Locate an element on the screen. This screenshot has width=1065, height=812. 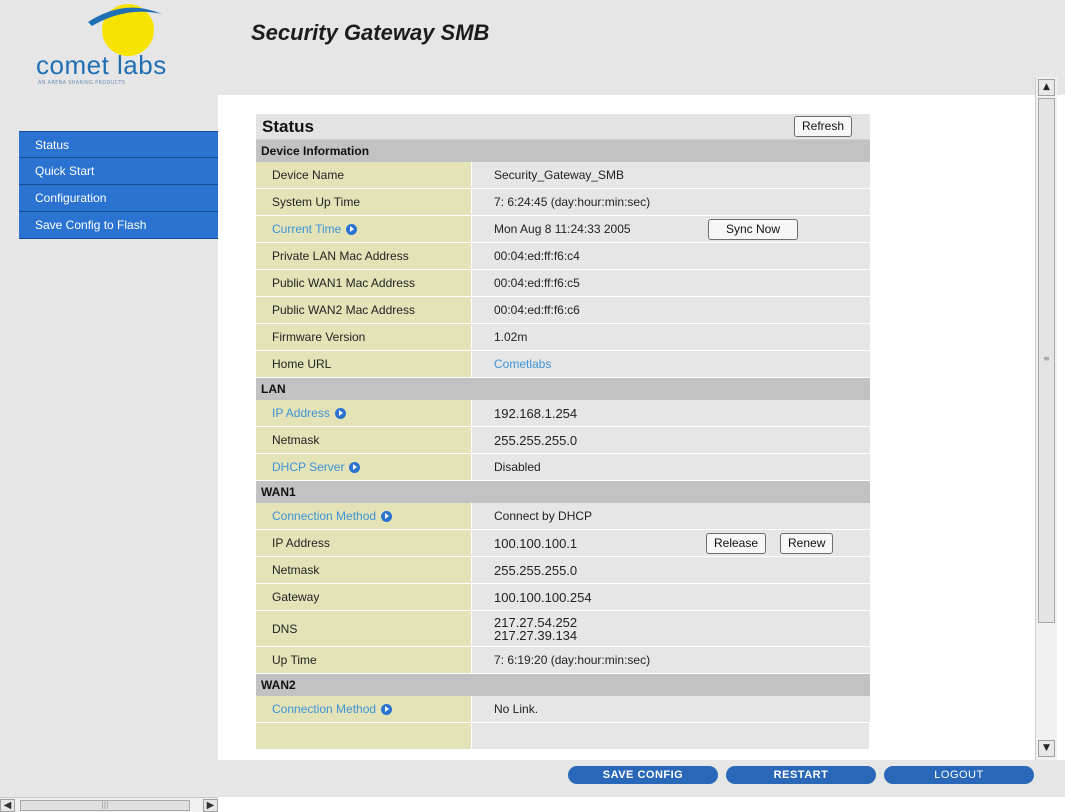
sidebar-item-status: Status is located at coordinates (118, 144).